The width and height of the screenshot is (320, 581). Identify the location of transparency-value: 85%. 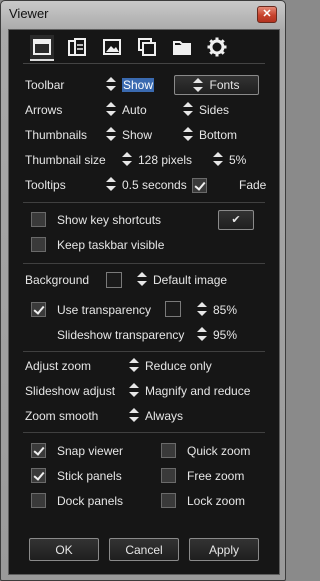
(225, 310).